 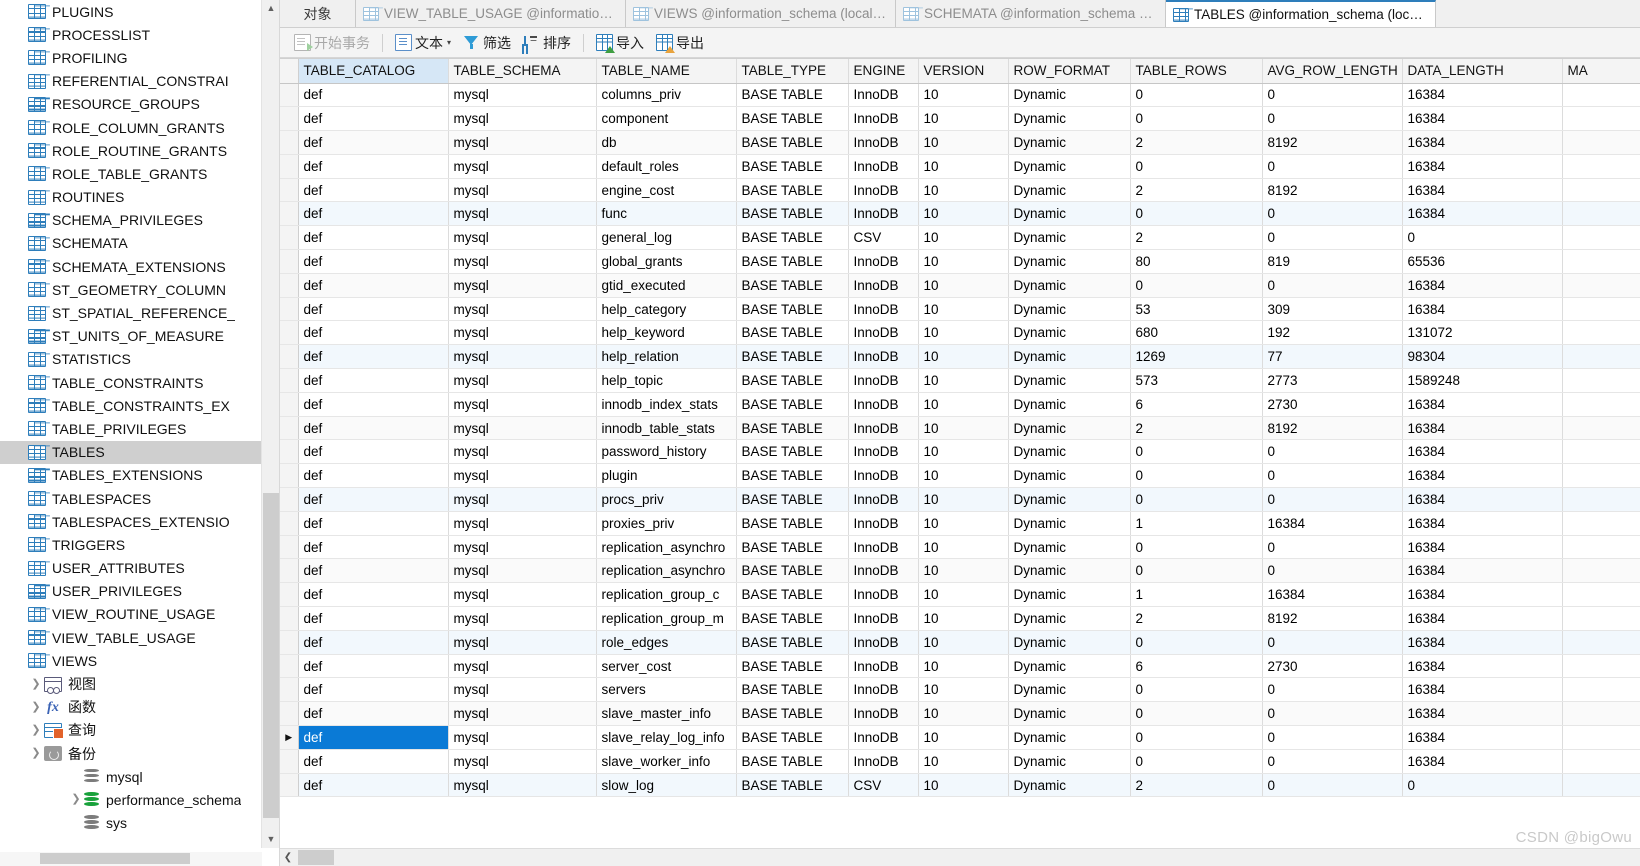 What do you see at coordinates (449, 42) in the screenshot?
I see `chevron-down-icon: ▾` at bounding box center [449, 42].